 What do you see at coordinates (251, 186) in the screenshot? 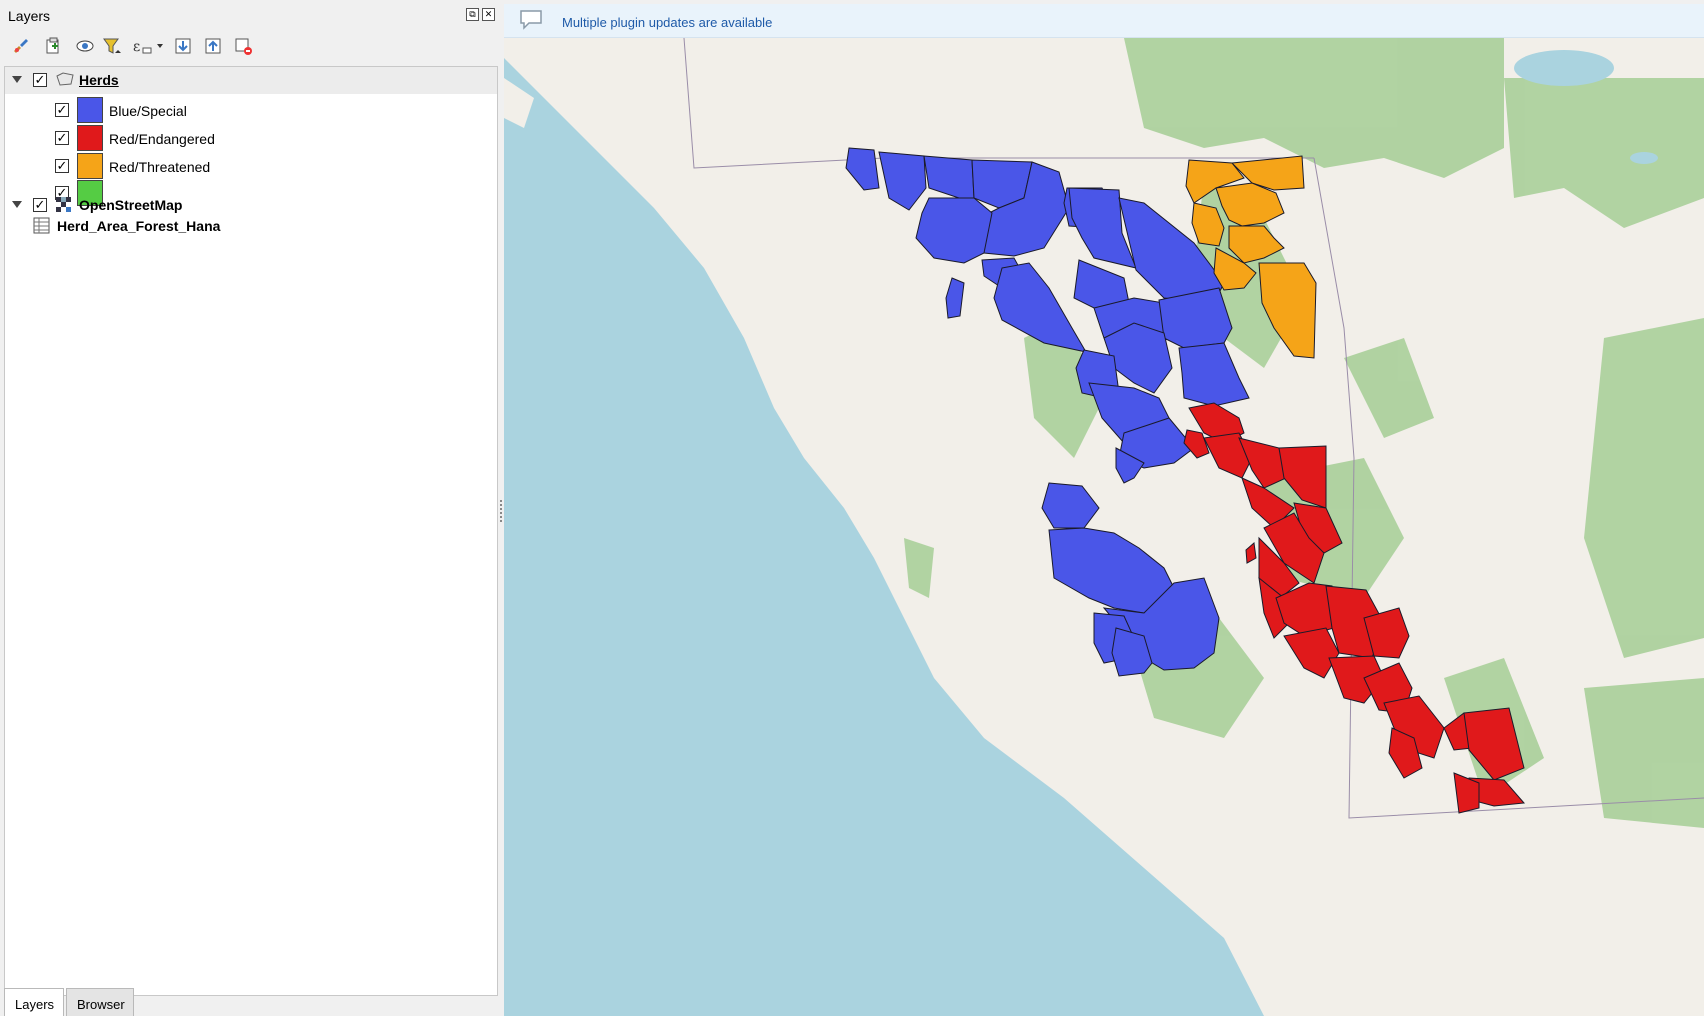
I see `category-row-other: ✓` at bounding box center [251, 186].